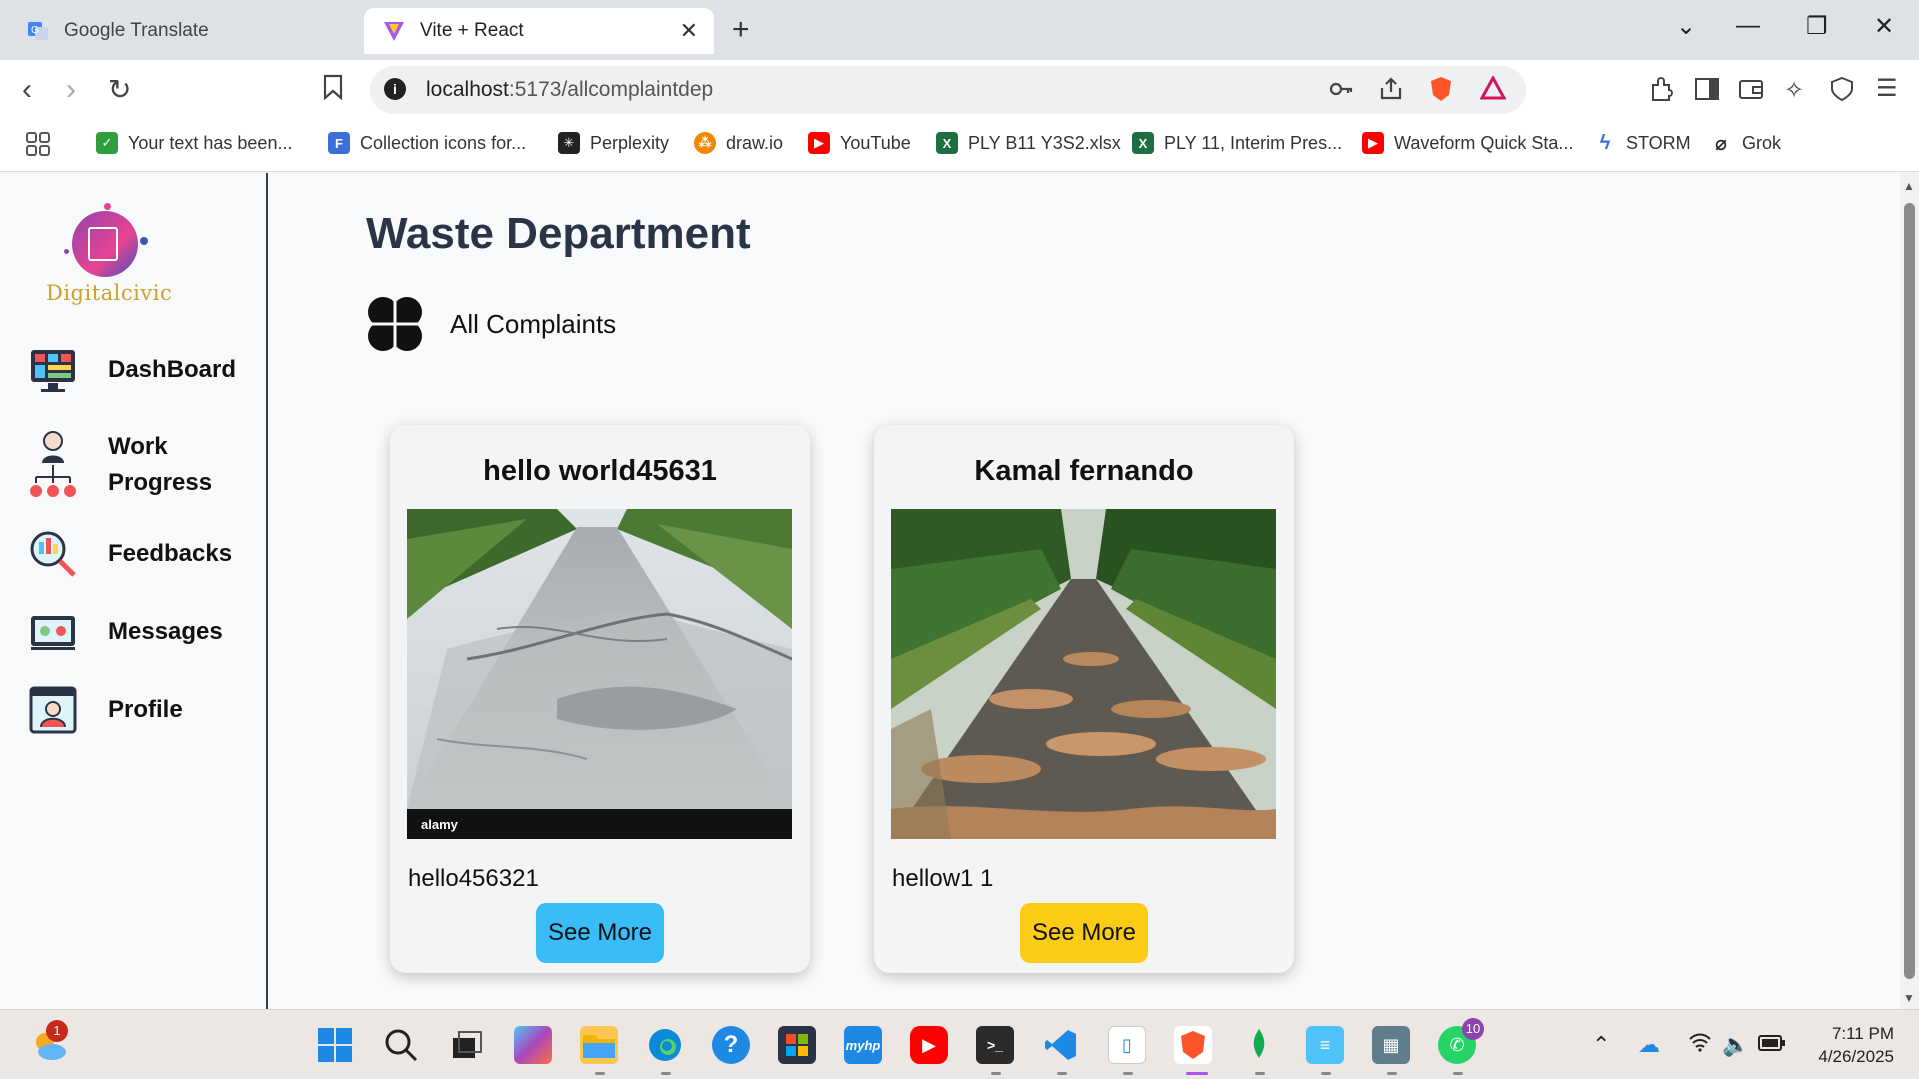 Image resolution: width=1919 pixels, height=1079 pixels. What do you see at coordinates (53, 710) in the screenshot?
I see `profile-icon` at bounding box center [53, 710].